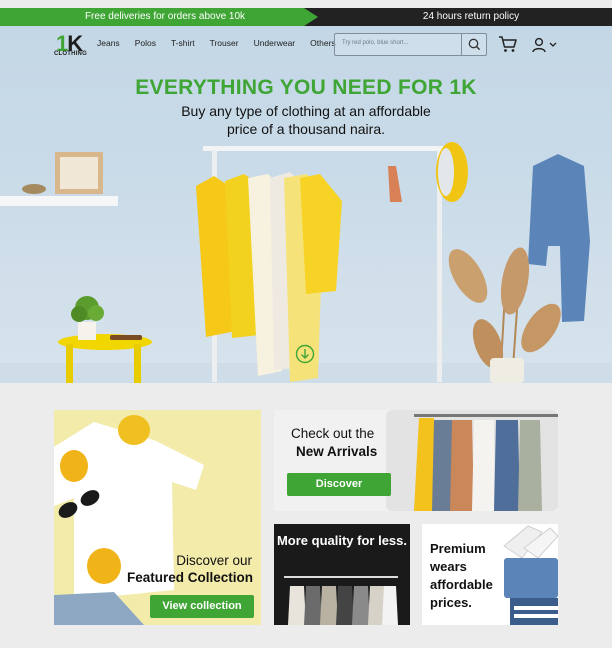  What do you see at coordinates (202, 606) in the screenshot?
I see `view-collection-button: View collection` at bounding box center [202, 606].